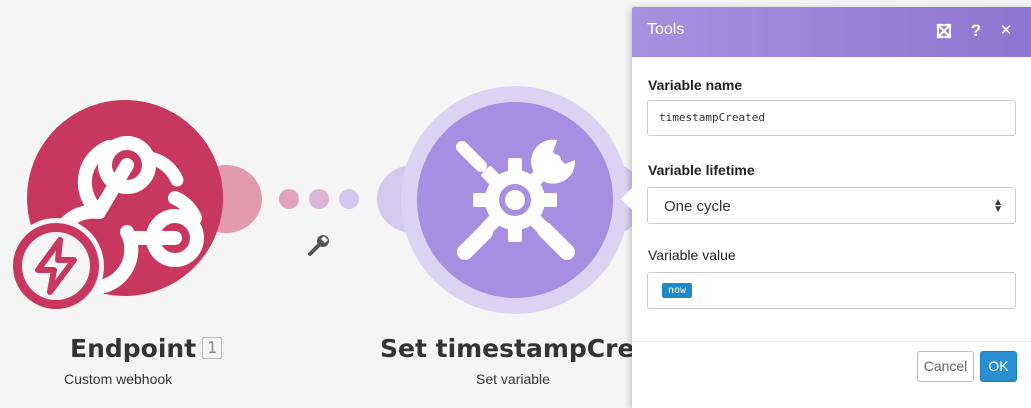  I want to click on tools-icon, so click(516, 199).